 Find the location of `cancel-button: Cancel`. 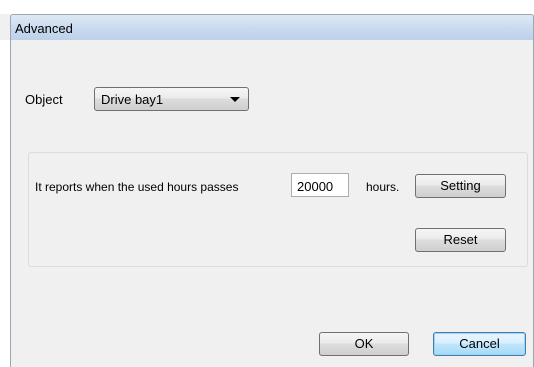

cancel-button: Cancel is located at coordinates (479, 344).